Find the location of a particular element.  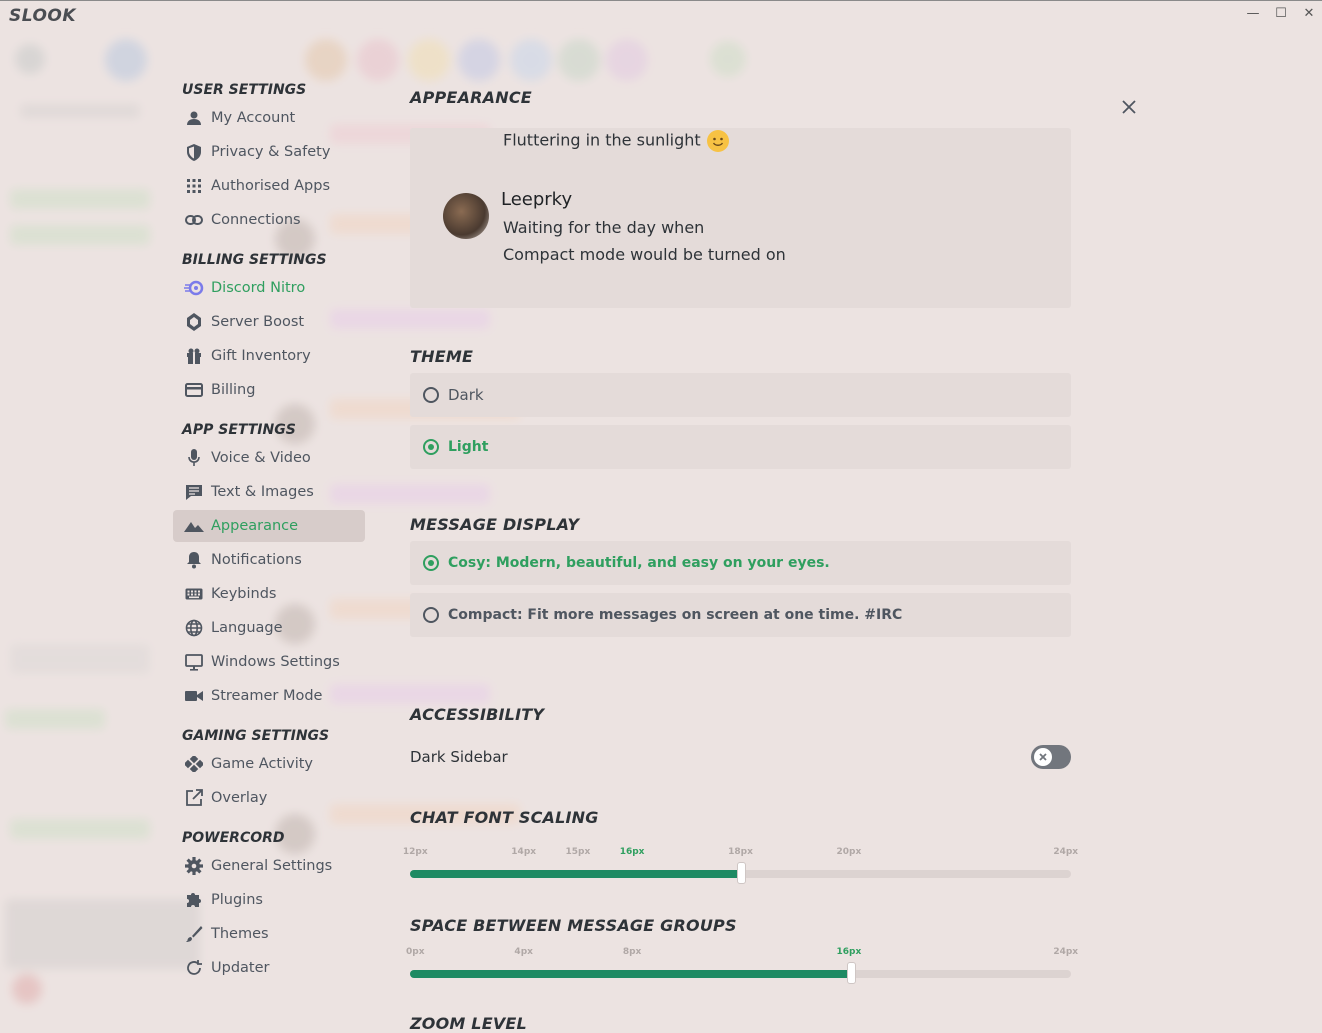

sidebar-item-appearance: Appearance is located at coordinates (269, 526).